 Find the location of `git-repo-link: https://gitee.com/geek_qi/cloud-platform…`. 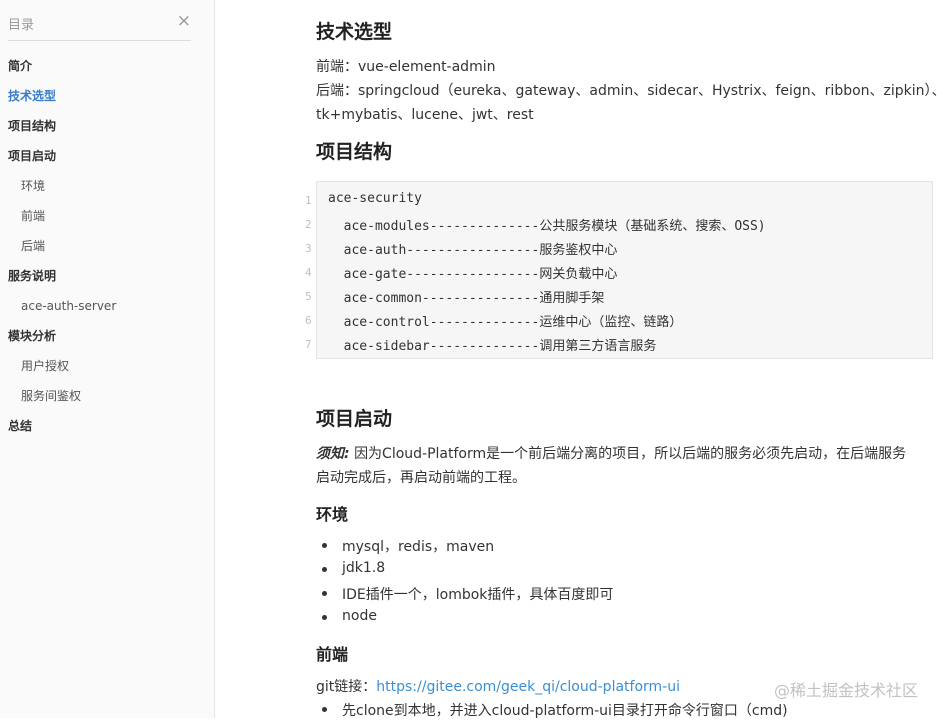

git-repo-link: https://gitee.com/geek_qi/cloud-platform… is located at coordinates (528, 687).